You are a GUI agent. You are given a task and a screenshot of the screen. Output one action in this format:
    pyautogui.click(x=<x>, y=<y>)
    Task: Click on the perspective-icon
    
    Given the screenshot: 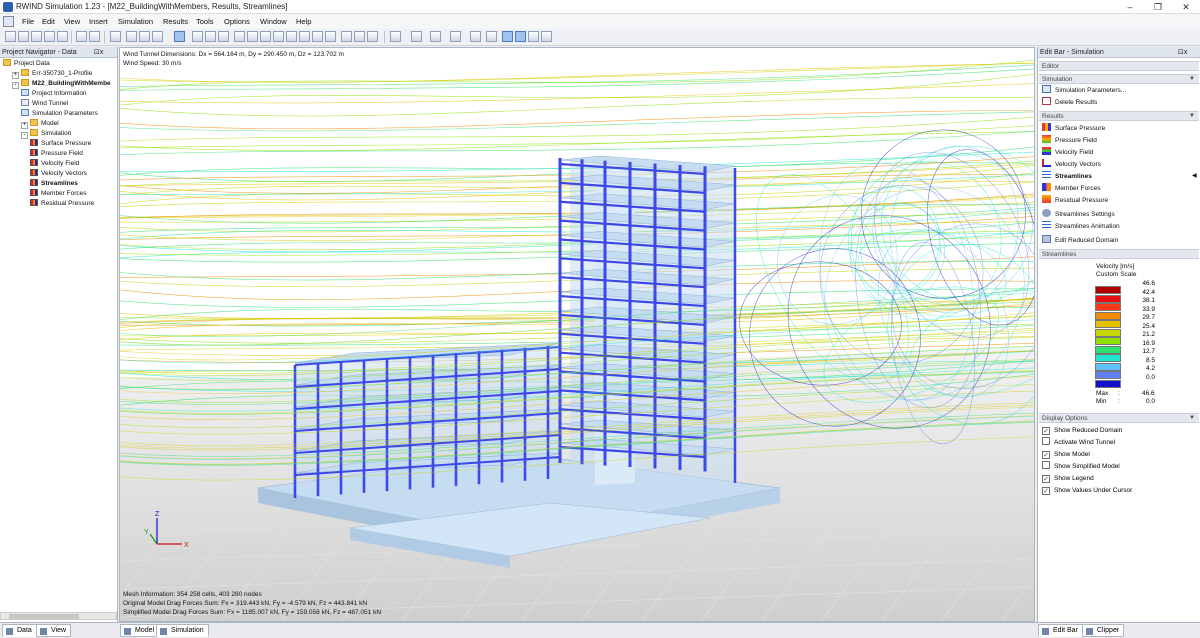 What is the action you would take?
    pyautogui.click(x=346, y=36)
    